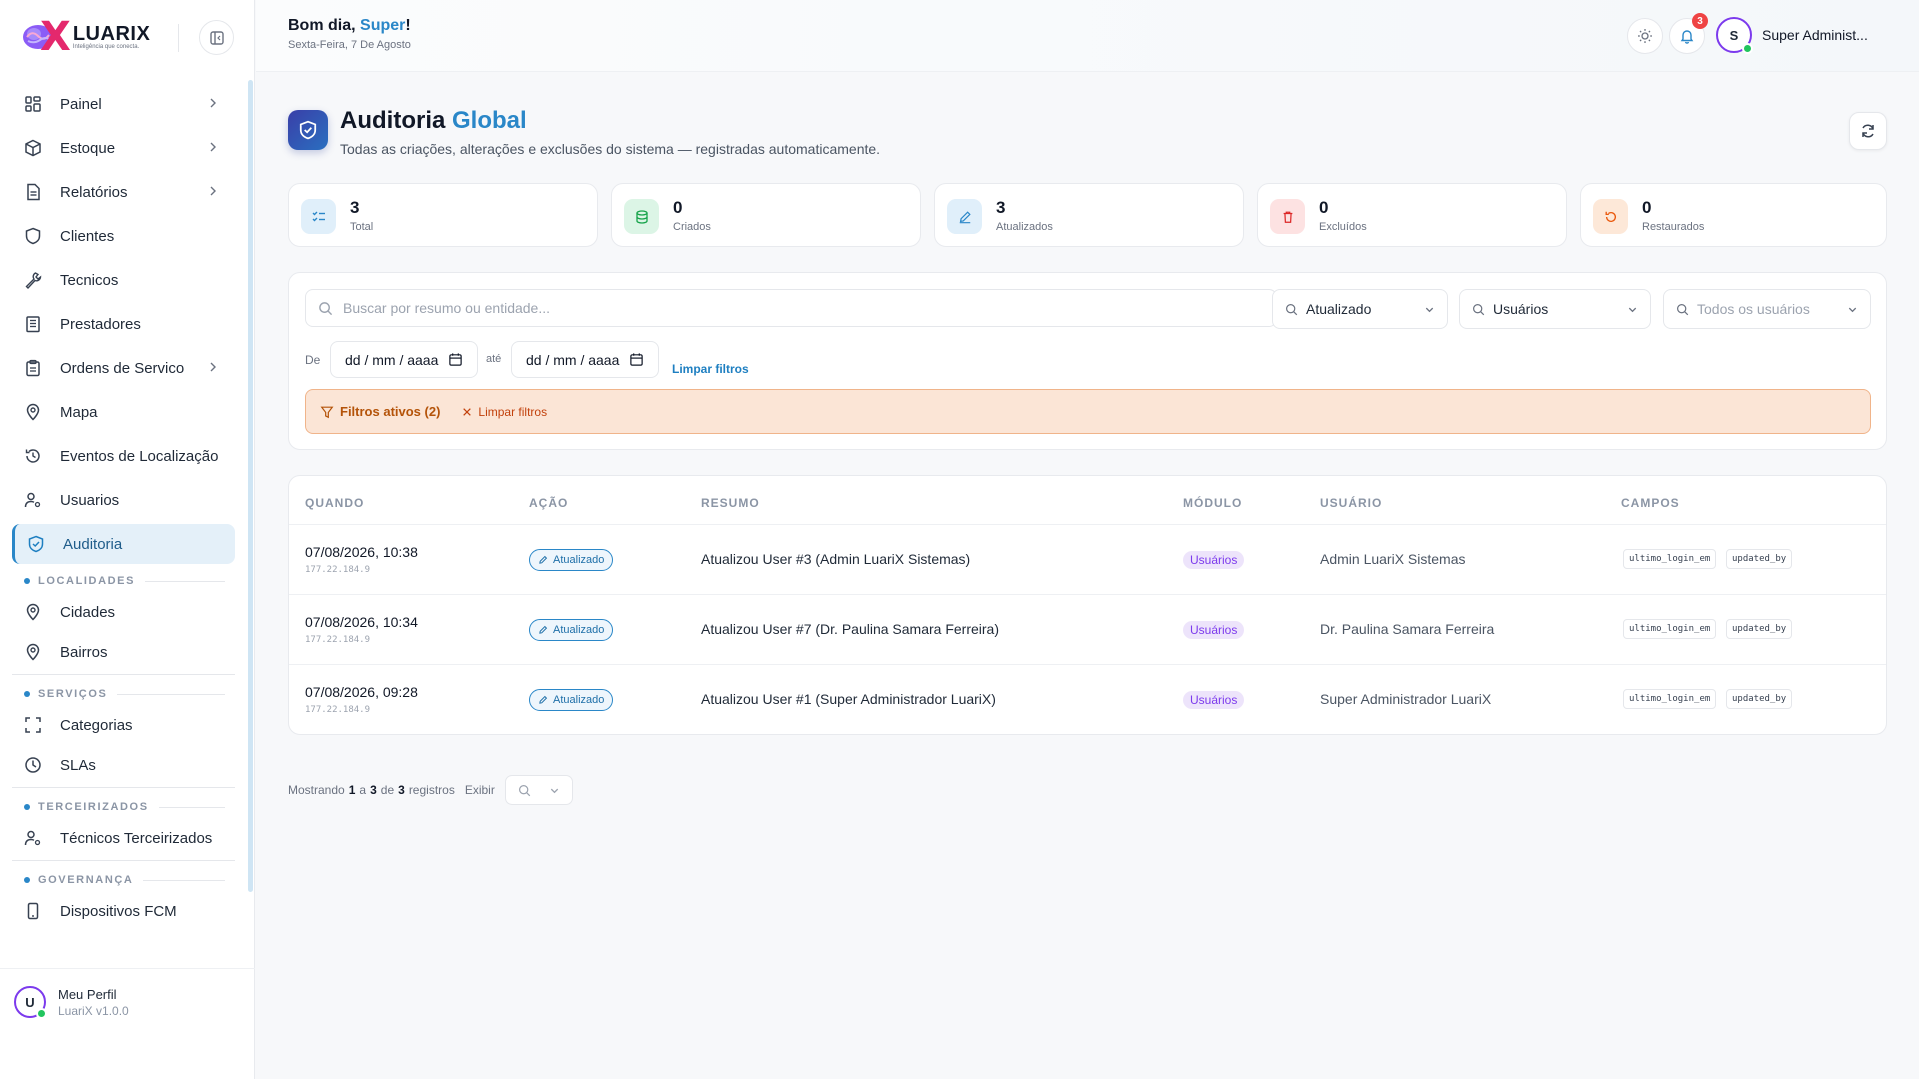 This screenshot has height=1079, width=1919. I want to click on stat-card-atualizados: 3 Atualizados, so click(1089, 215).